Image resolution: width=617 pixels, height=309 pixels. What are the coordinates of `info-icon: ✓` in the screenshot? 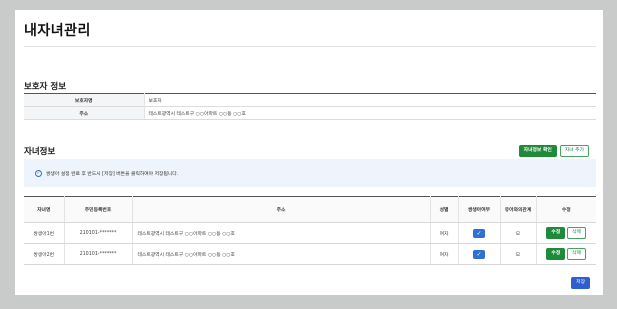 It's located at (38, 173).